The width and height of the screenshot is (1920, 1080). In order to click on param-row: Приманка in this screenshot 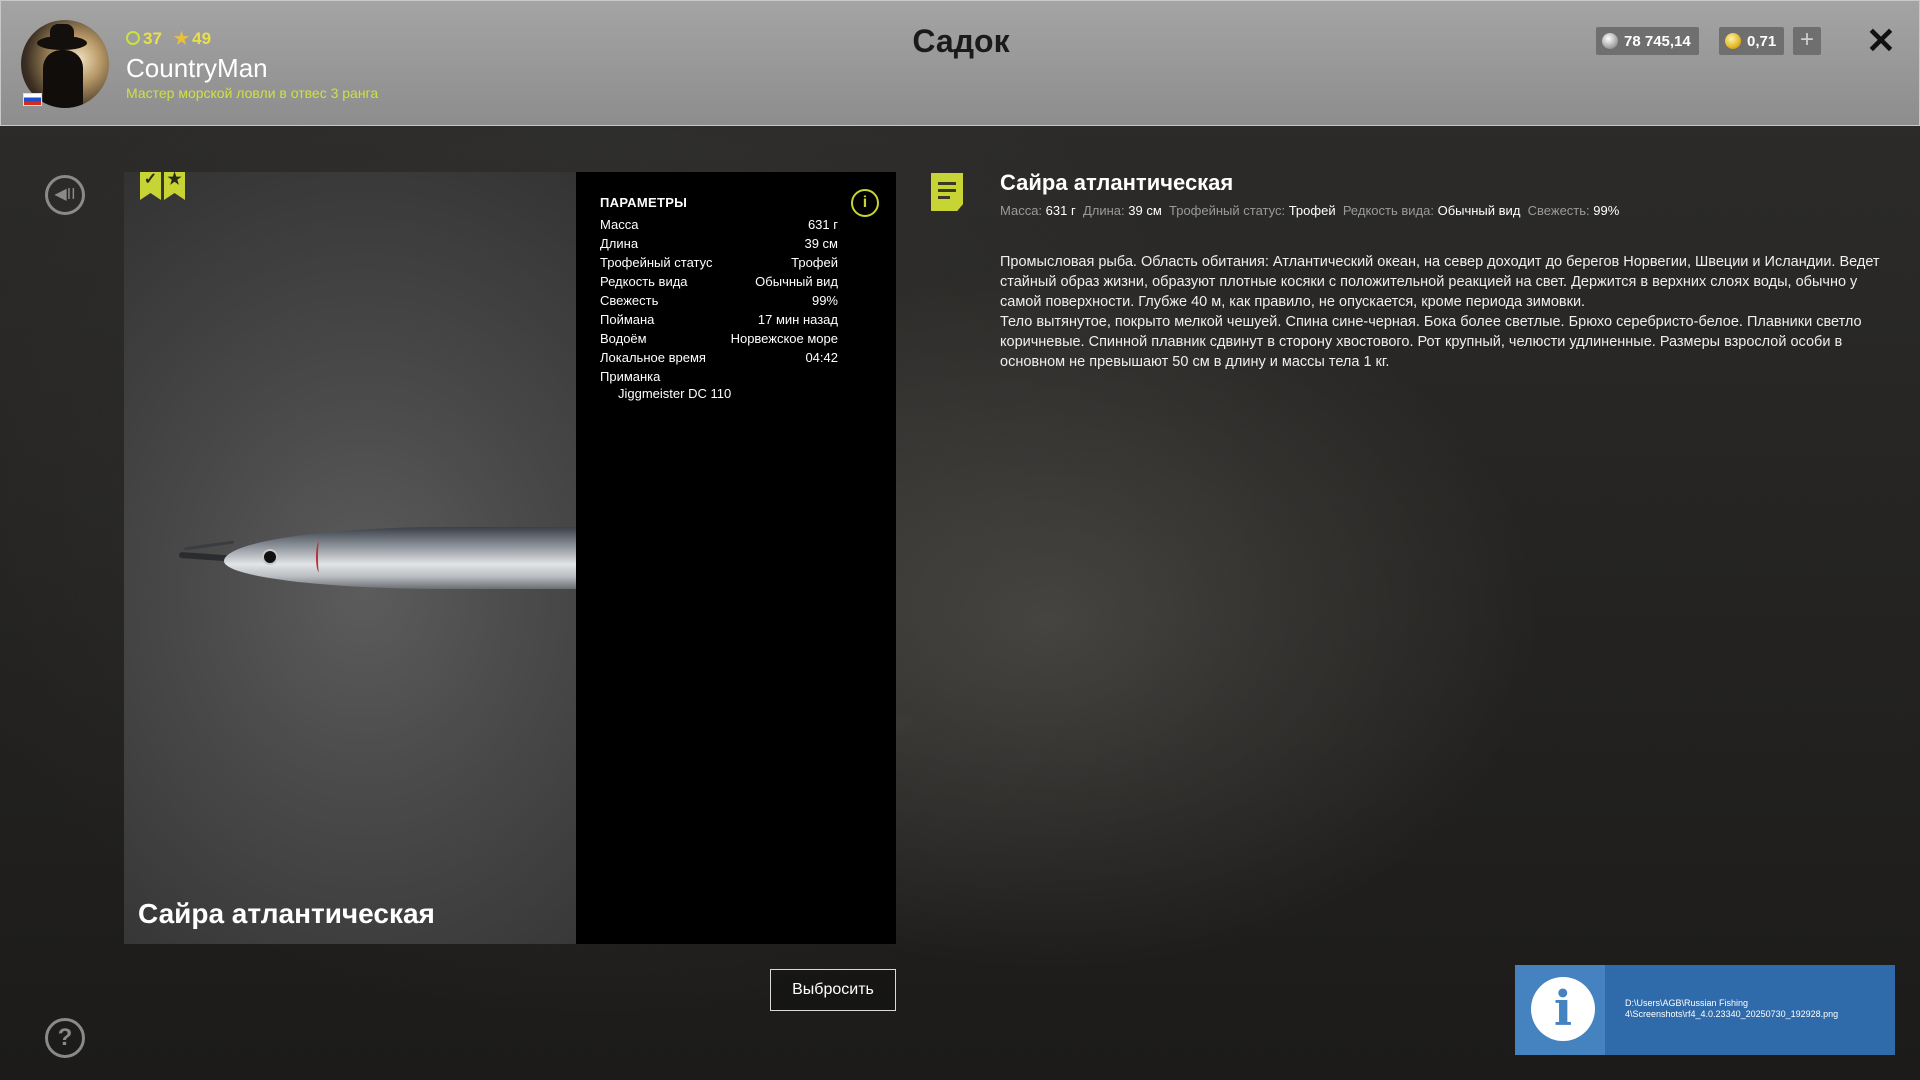, I will do `click(719, 376)`.